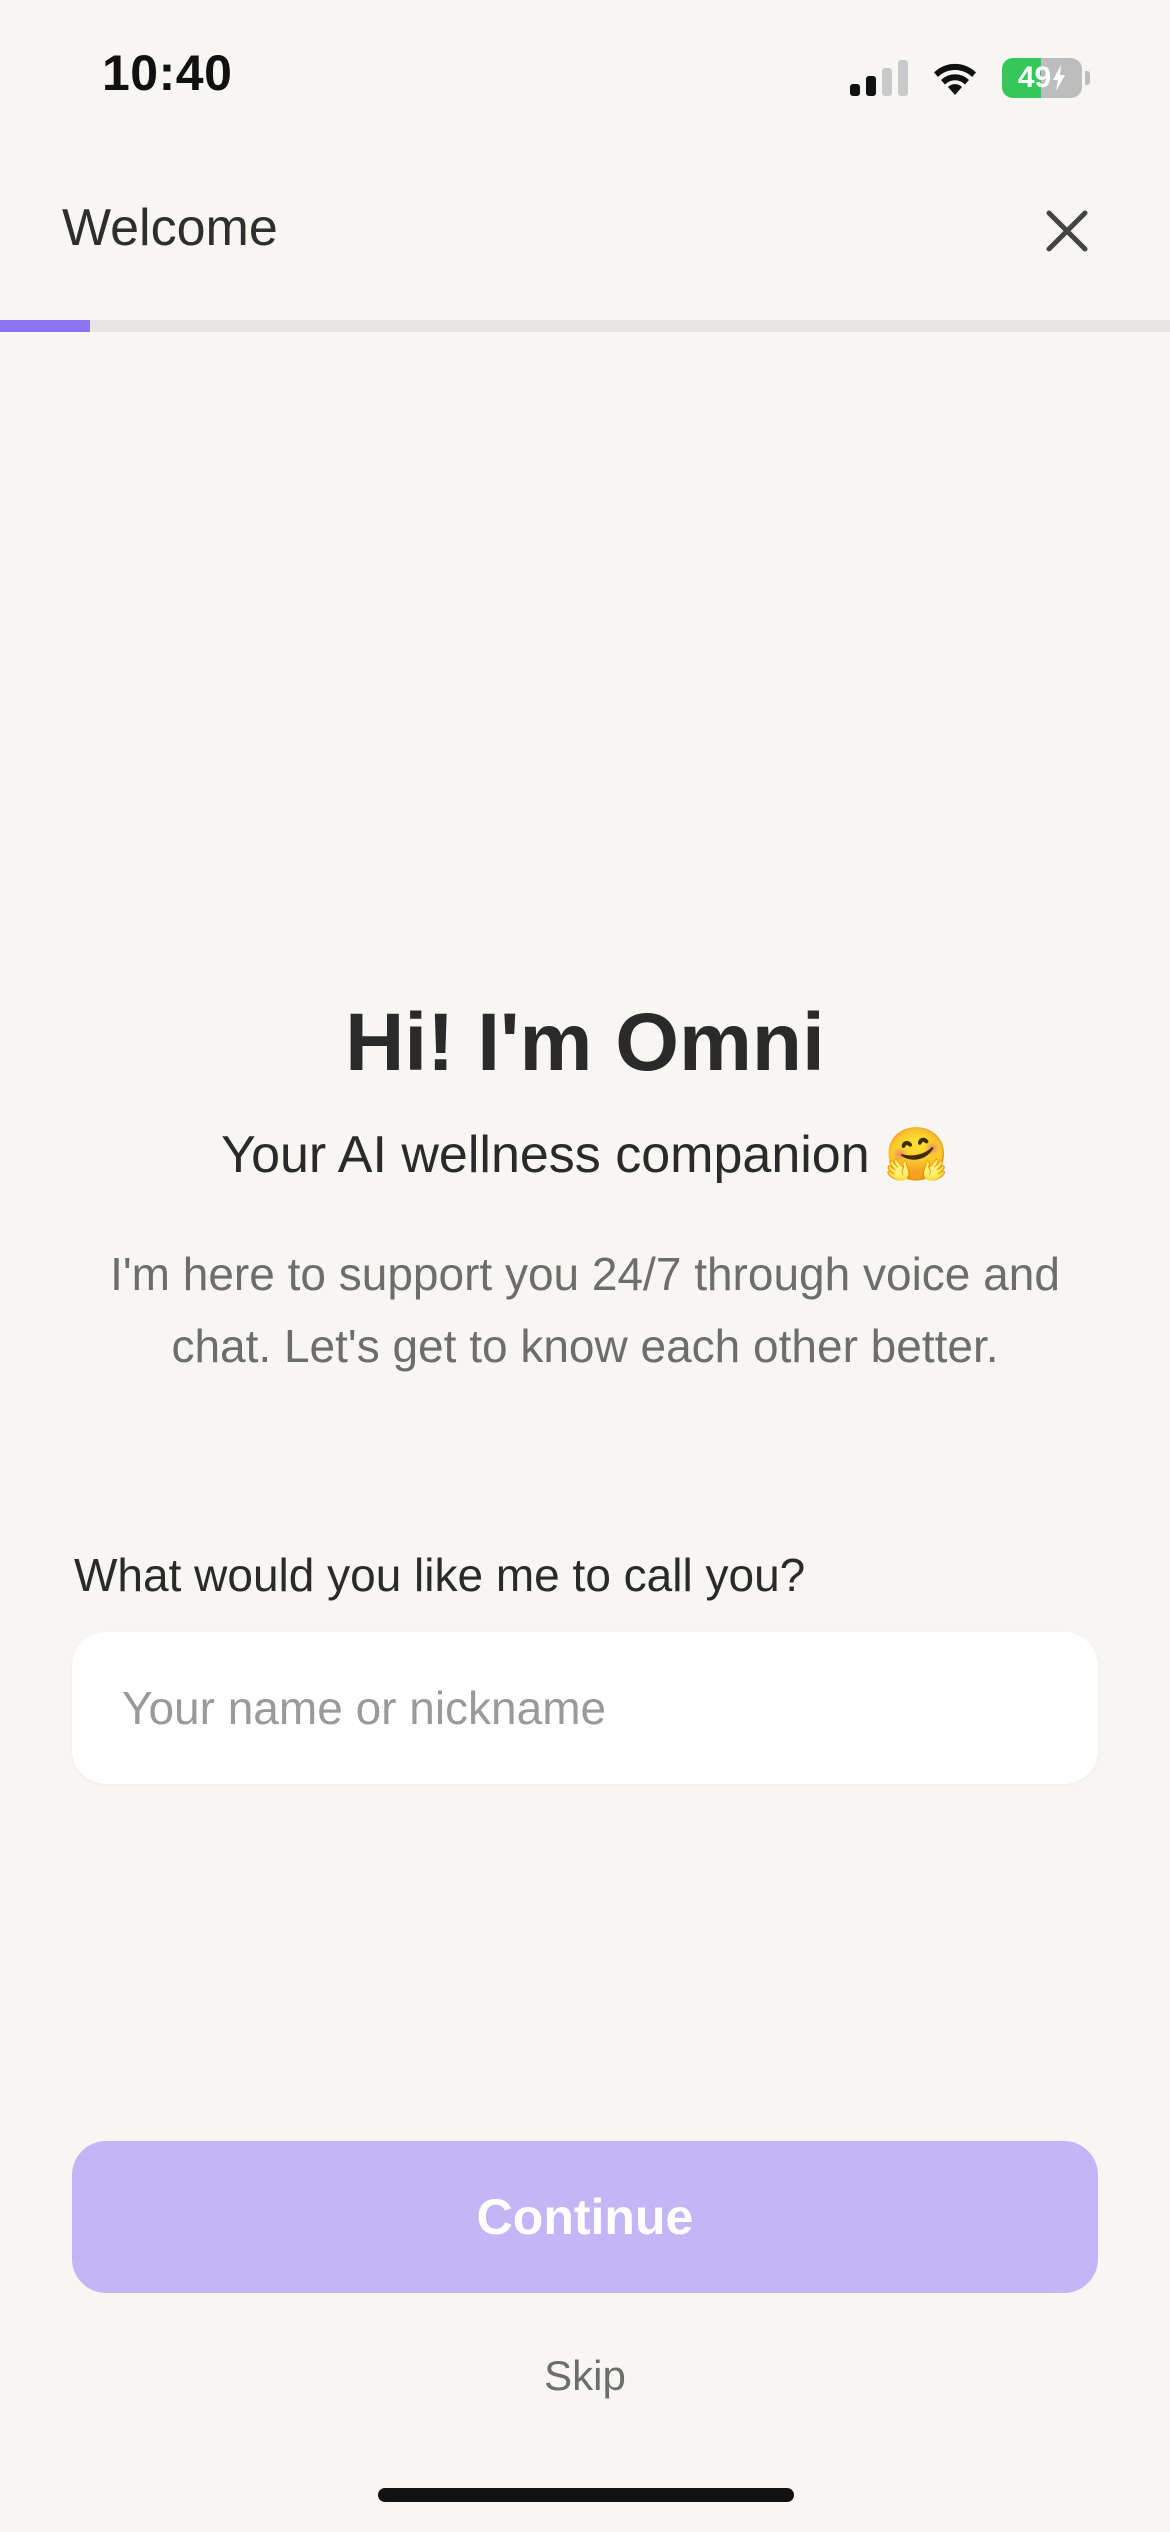 This screenshot has height=2532, width=1170. Describe the element at coordinates (1034, 77) in the screenshot. I see `battery-level: 49` at that location.